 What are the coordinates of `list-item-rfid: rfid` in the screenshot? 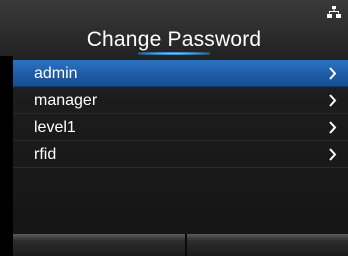 It's located at (180, 154).